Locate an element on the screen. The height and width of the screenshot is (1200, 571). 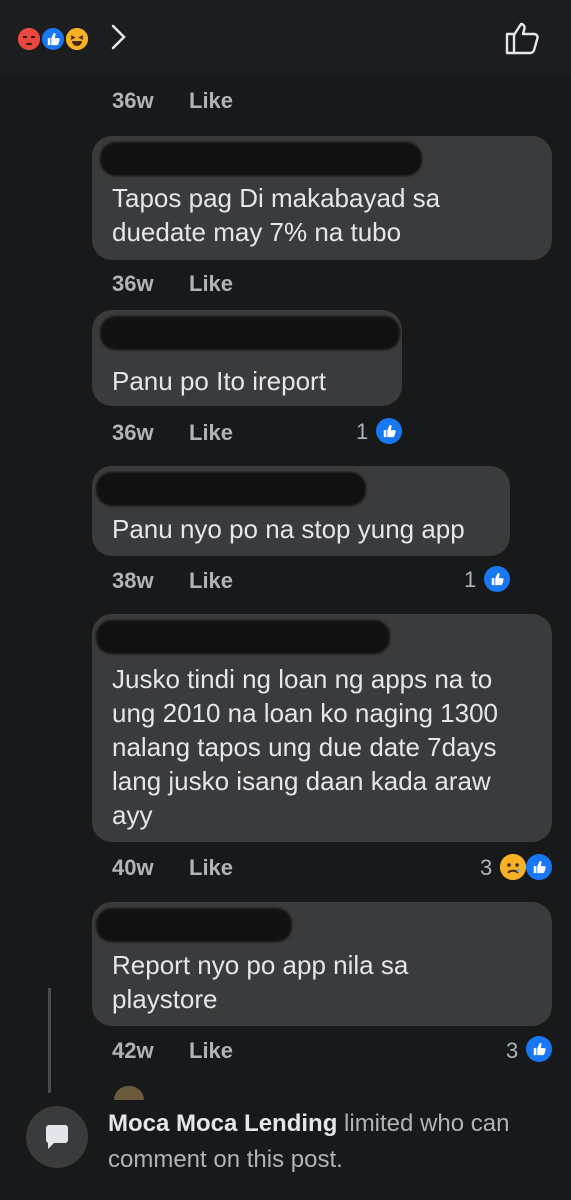
comment-timestamp: 40w is located at coordinates (133, 867).